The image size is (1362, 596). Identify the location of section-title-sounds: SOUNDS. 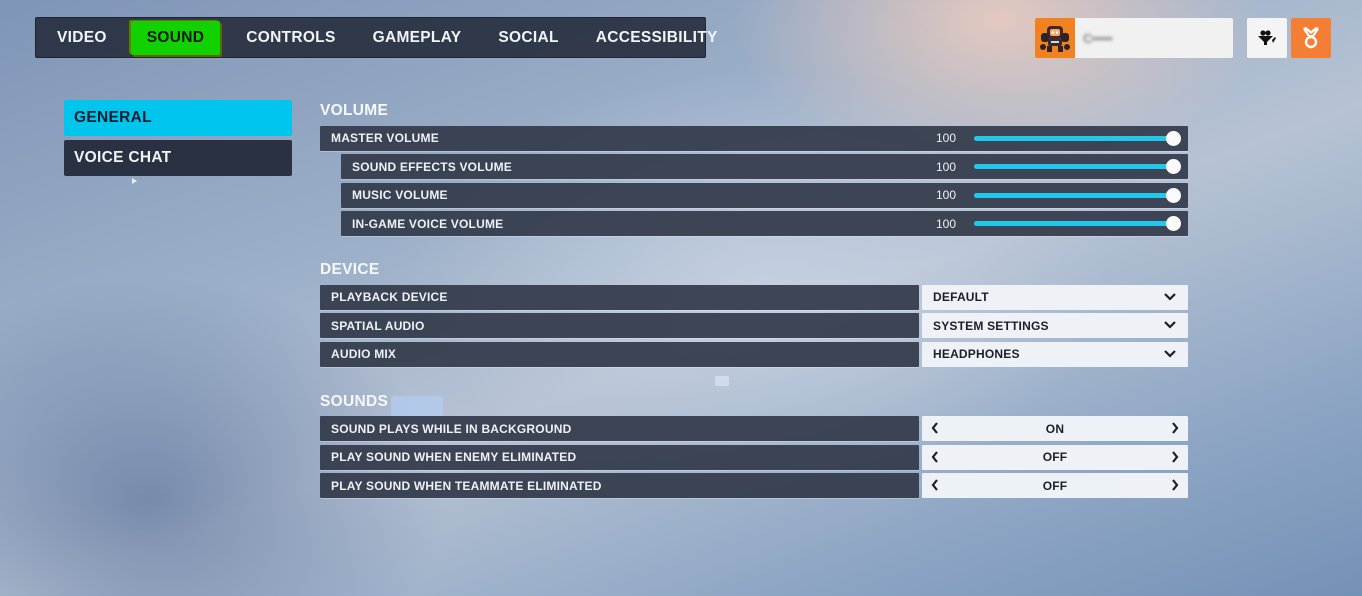
(354, 401).